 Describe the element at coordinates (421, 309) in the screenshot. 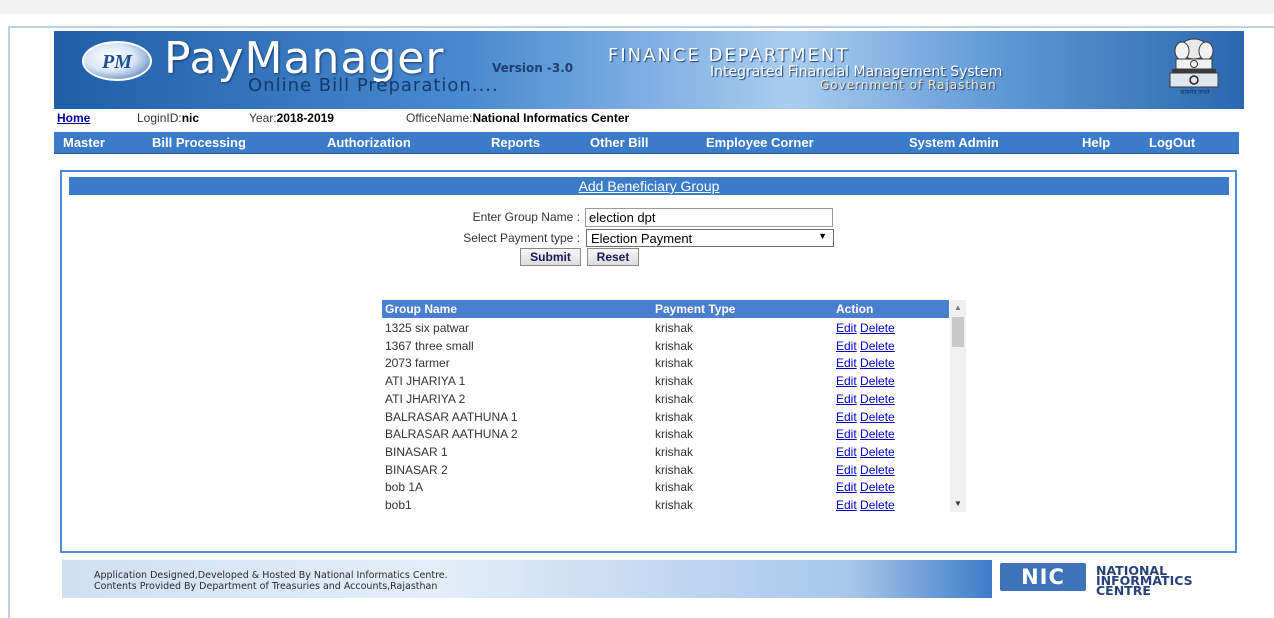

I see `column-group-name: Group Name` at that location.